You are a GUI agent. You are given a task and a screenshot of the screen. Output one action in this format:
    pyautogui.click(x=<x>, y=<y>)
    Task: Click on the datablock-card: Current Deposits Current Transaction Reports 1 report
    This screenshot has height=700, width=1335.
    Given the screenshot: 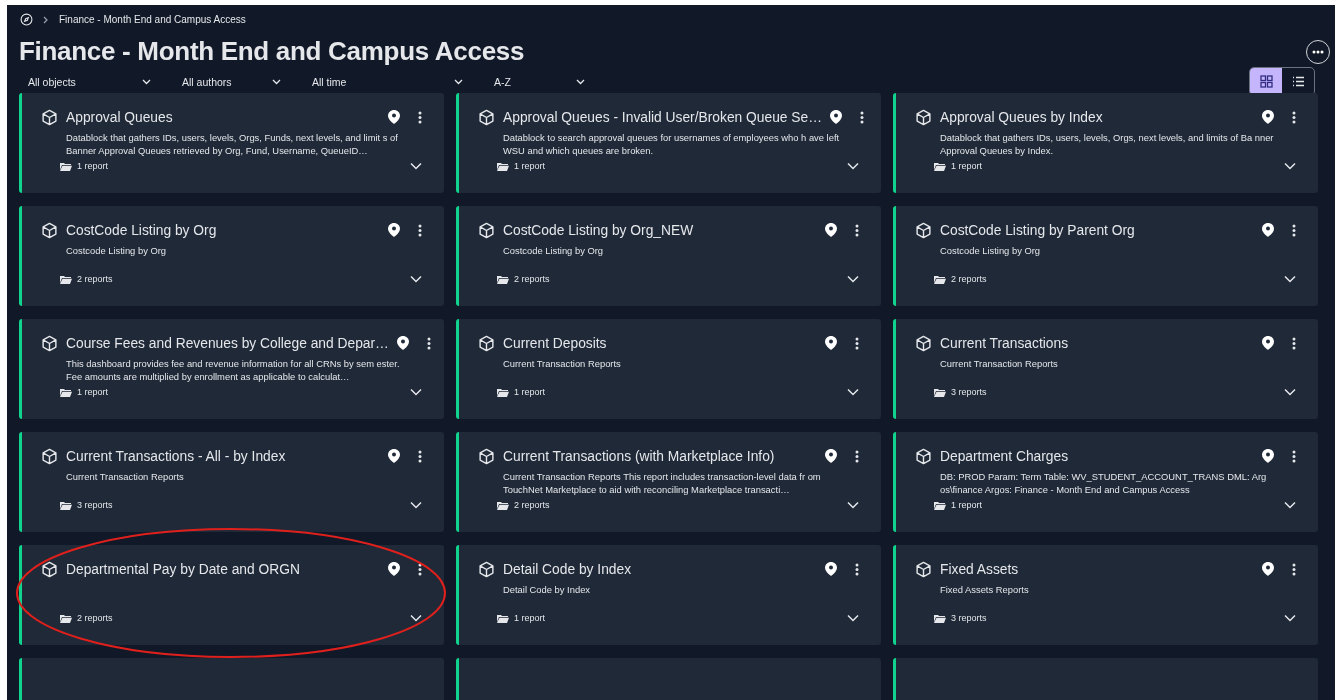 What is the action you would take?
    pyautogui.click(x=668, y=369)
    